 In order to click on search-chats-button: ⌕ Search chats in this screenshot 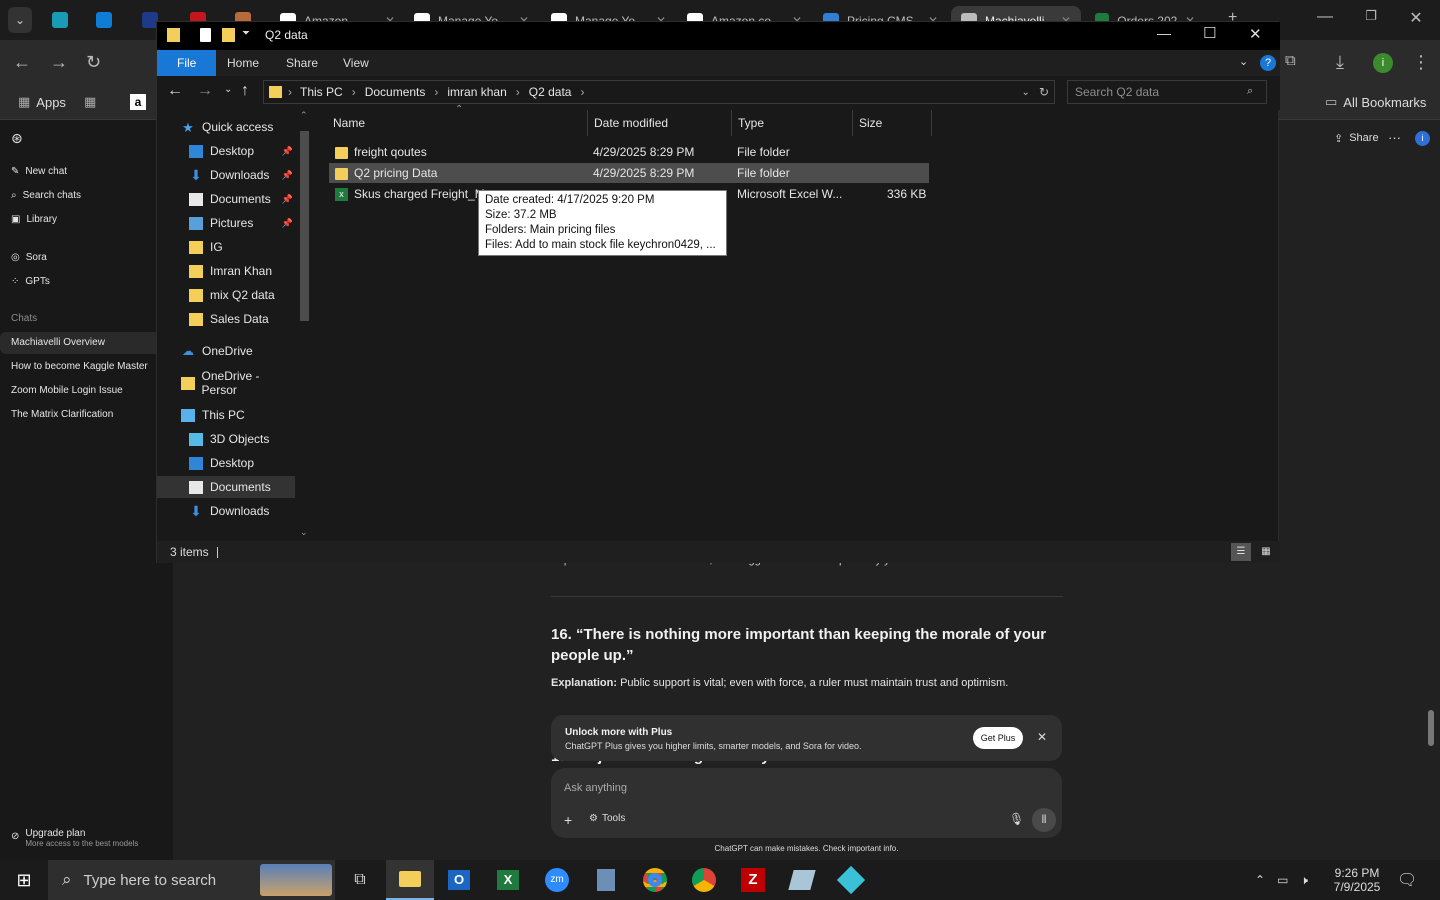, I will do `click(46, 195)`.